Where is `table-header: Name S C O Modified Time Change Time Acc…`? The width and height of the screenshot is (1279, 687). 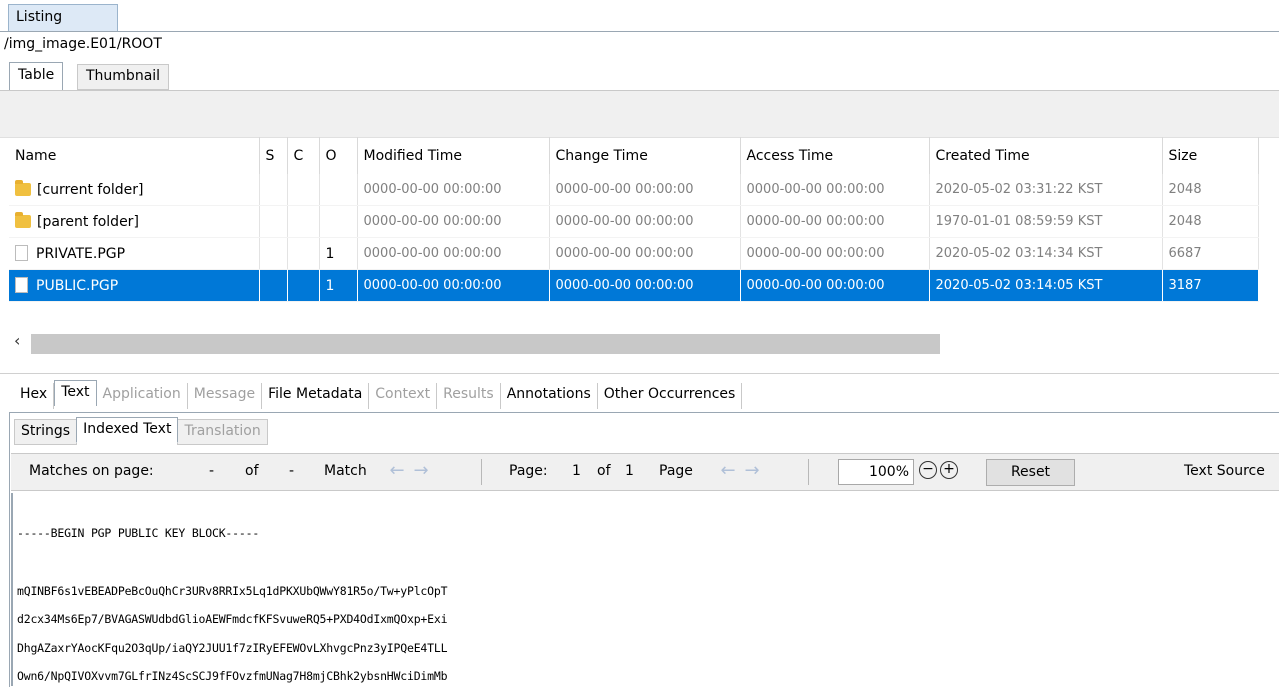
table-header: Name S C O Modified Time Change Time Acc… is located at coordinates (634, 155).